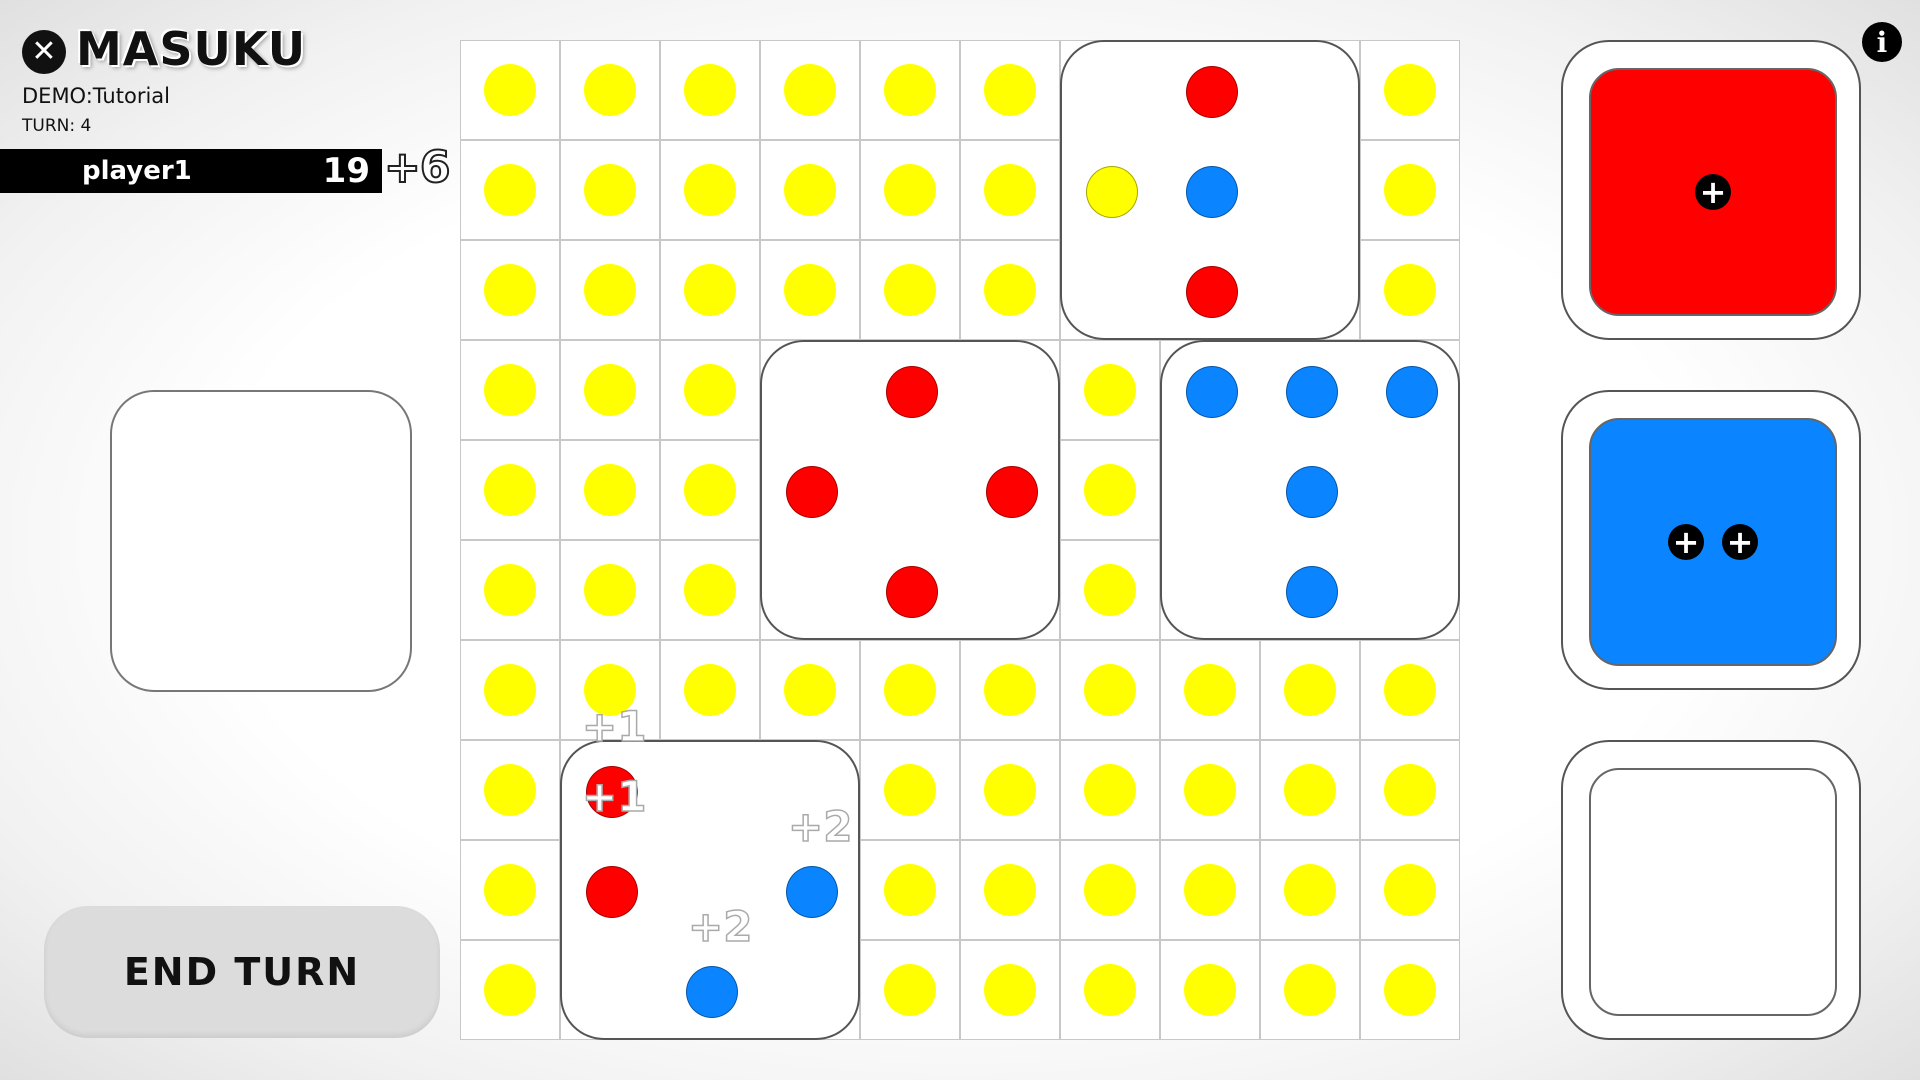  What do you see at coordinates (44, 52) in the screenshot?
I see `close-icon: ✕` at bounding box center [44, 52].